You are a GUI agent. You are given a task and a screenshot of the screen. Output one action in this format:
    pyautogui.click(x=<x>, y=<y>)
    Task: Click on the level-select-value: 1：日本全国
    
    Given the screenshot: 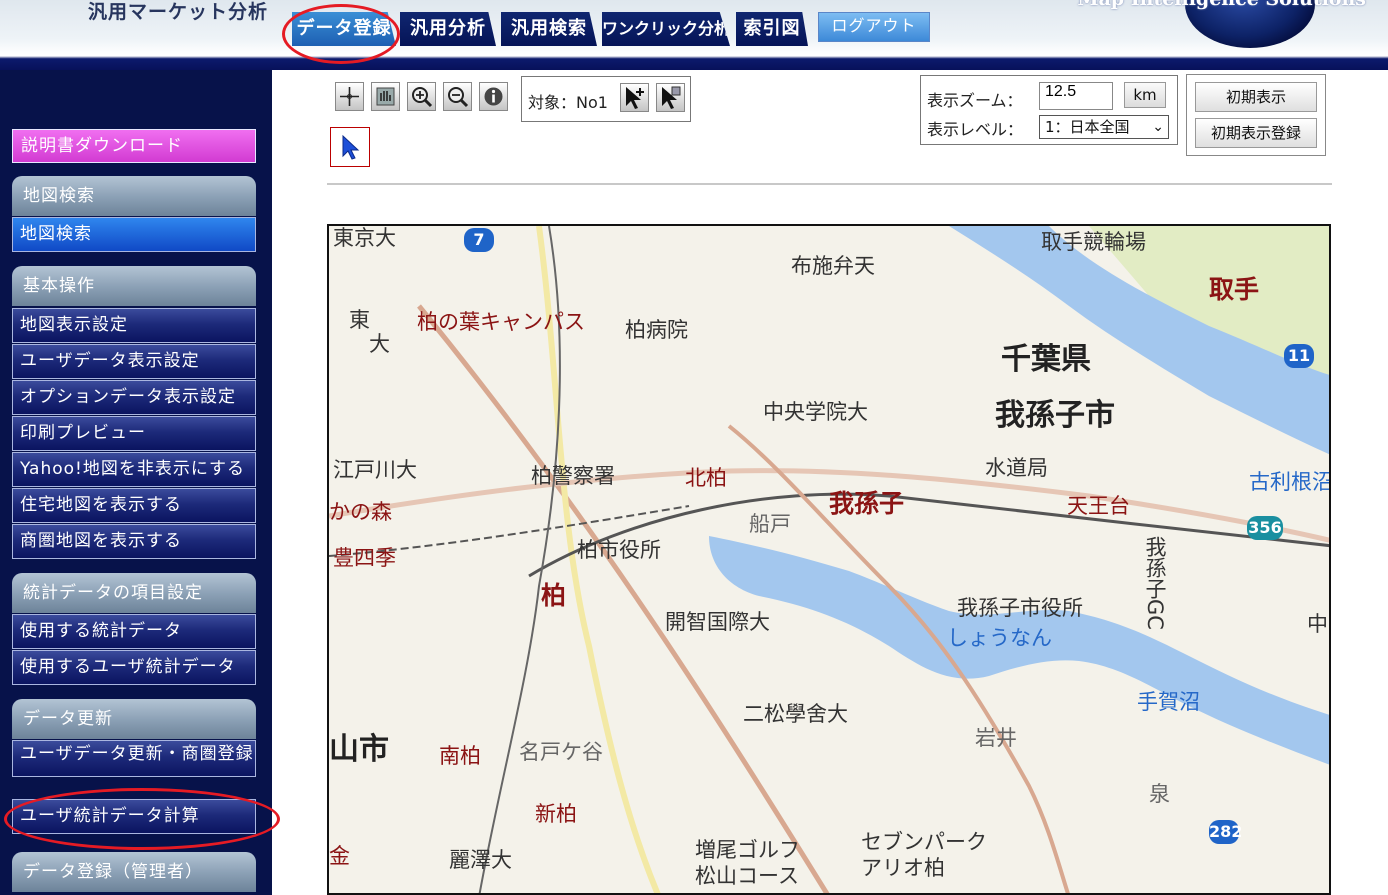 What is the action you would take?
    pyautogui.click(x=1087, y=127)
    